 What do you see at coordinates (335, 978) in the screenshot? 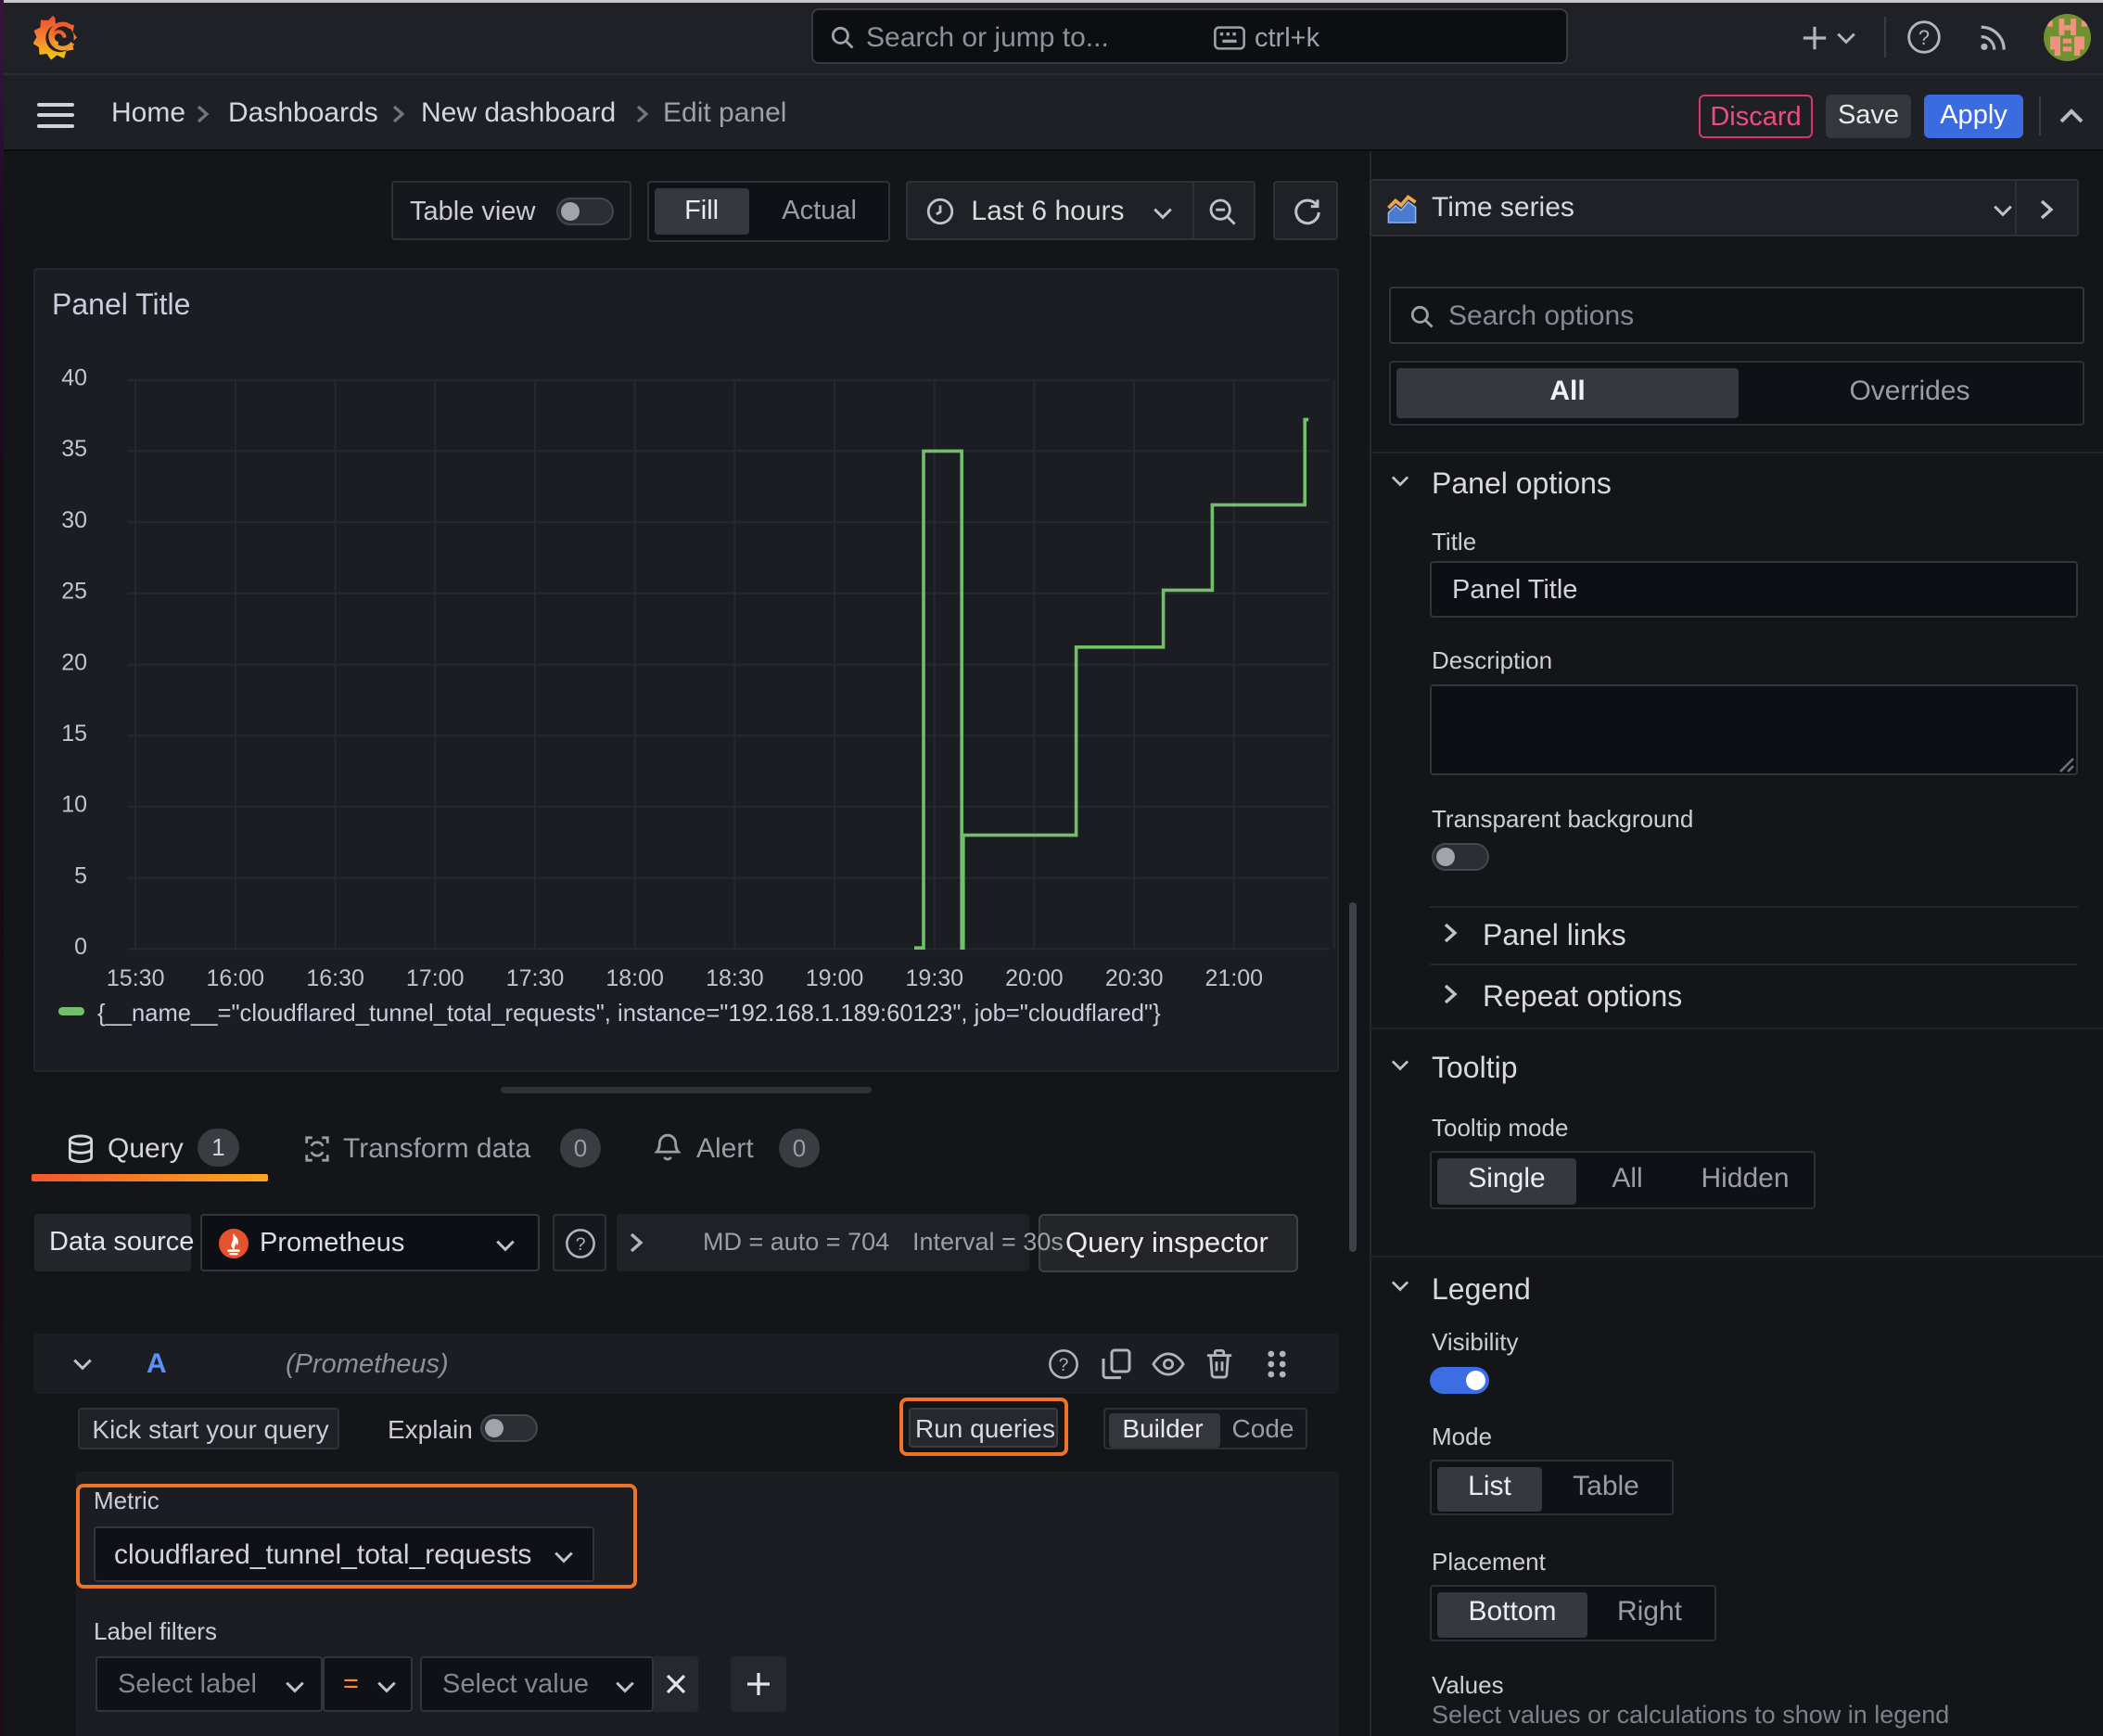
I see `svg-text: 16:30` at bounding box center [335, 978].